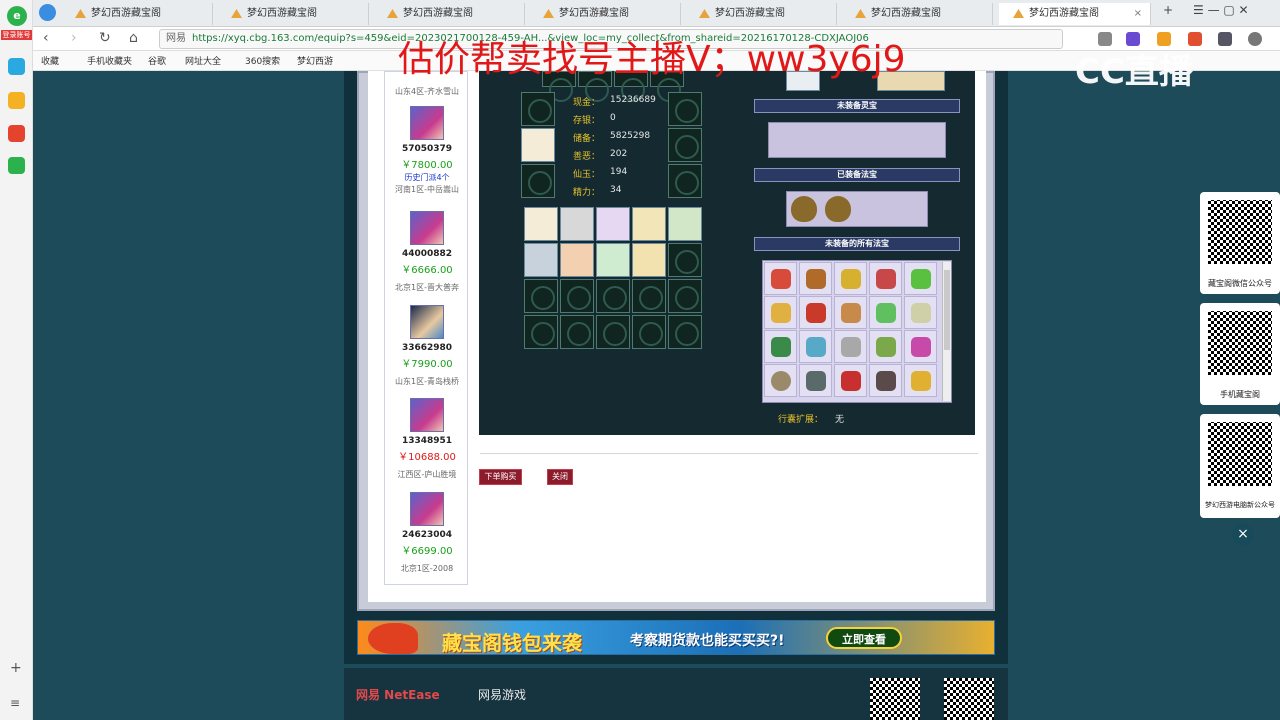 Image resolution: width=1280 pixels, height=720 pixels. What do you see at coordinates (157, 60) in the screenshot?
I see `bookmark-item: 谷歌` at bounding box center [157, 60].